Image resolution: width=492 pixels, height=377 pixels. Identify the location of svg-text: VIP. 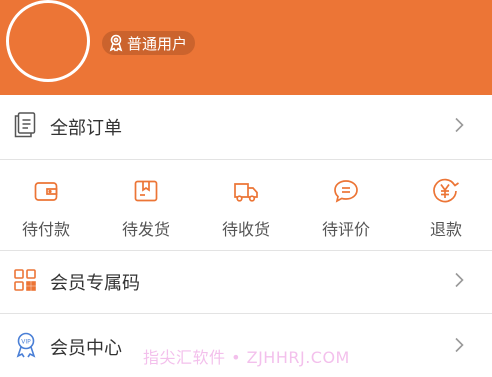
(26, 342).